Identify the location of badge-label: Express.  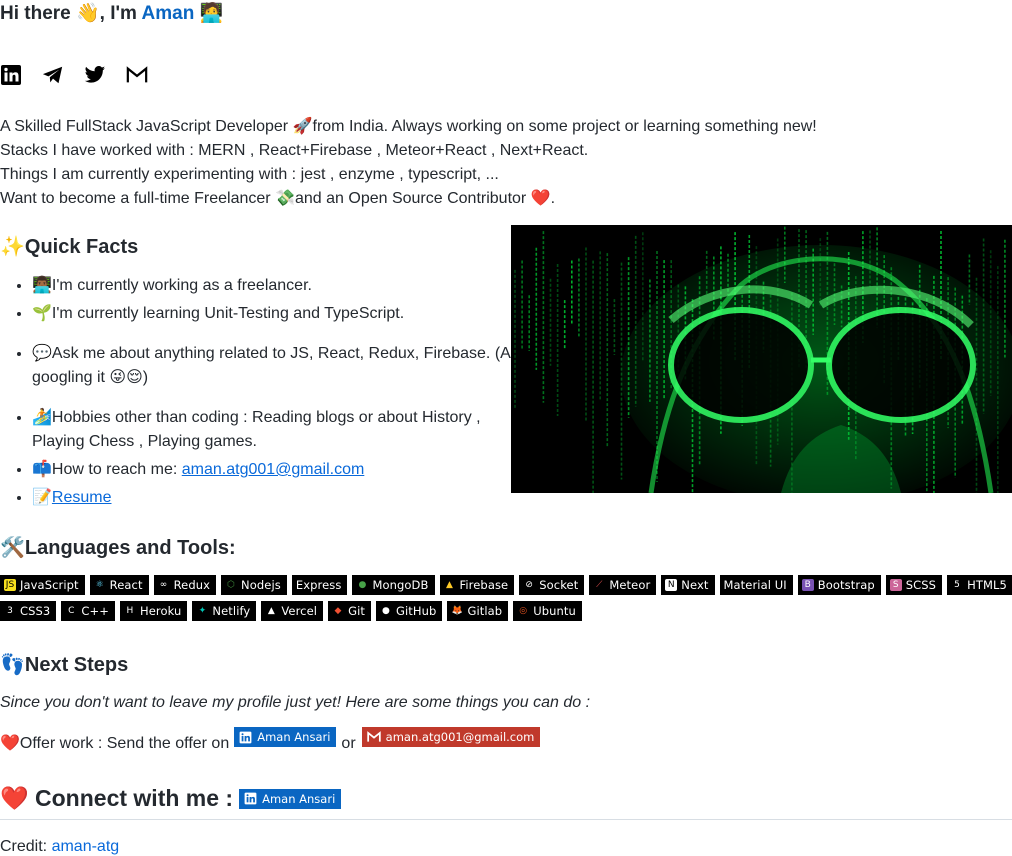
(318, 585).